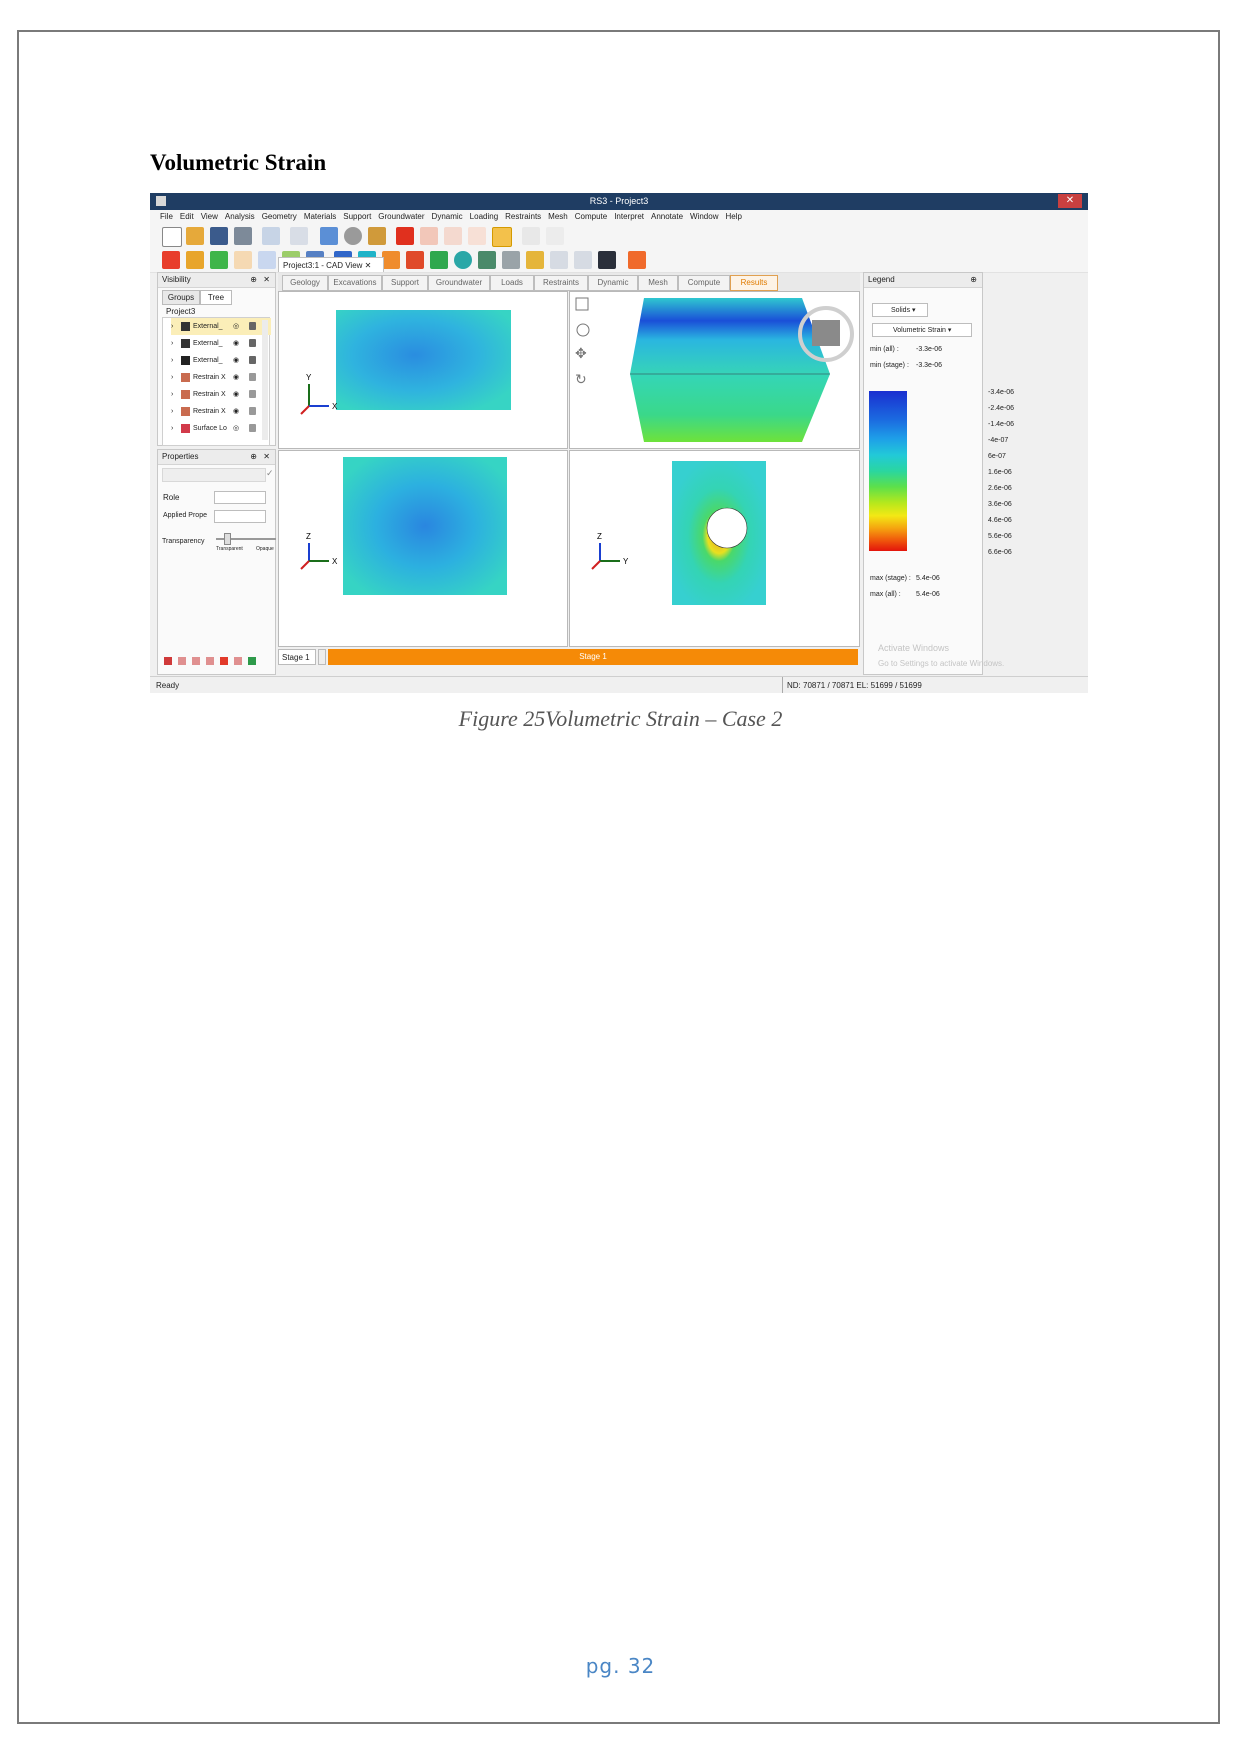 The width and height of the screenshot is (1241, 1754). I want to click on restraint-3-icon, so click(196, 661).